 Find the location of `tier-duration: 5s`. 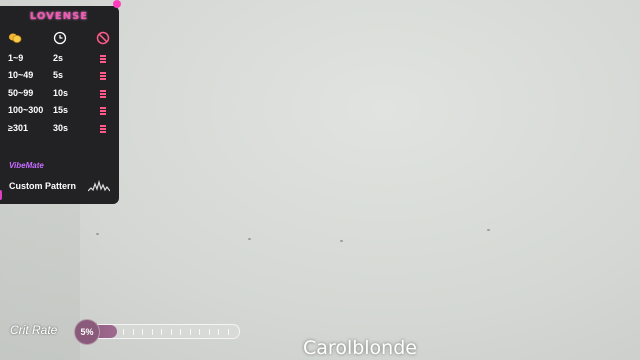

tier-duration: 5s is located at coordinates (58, 75).